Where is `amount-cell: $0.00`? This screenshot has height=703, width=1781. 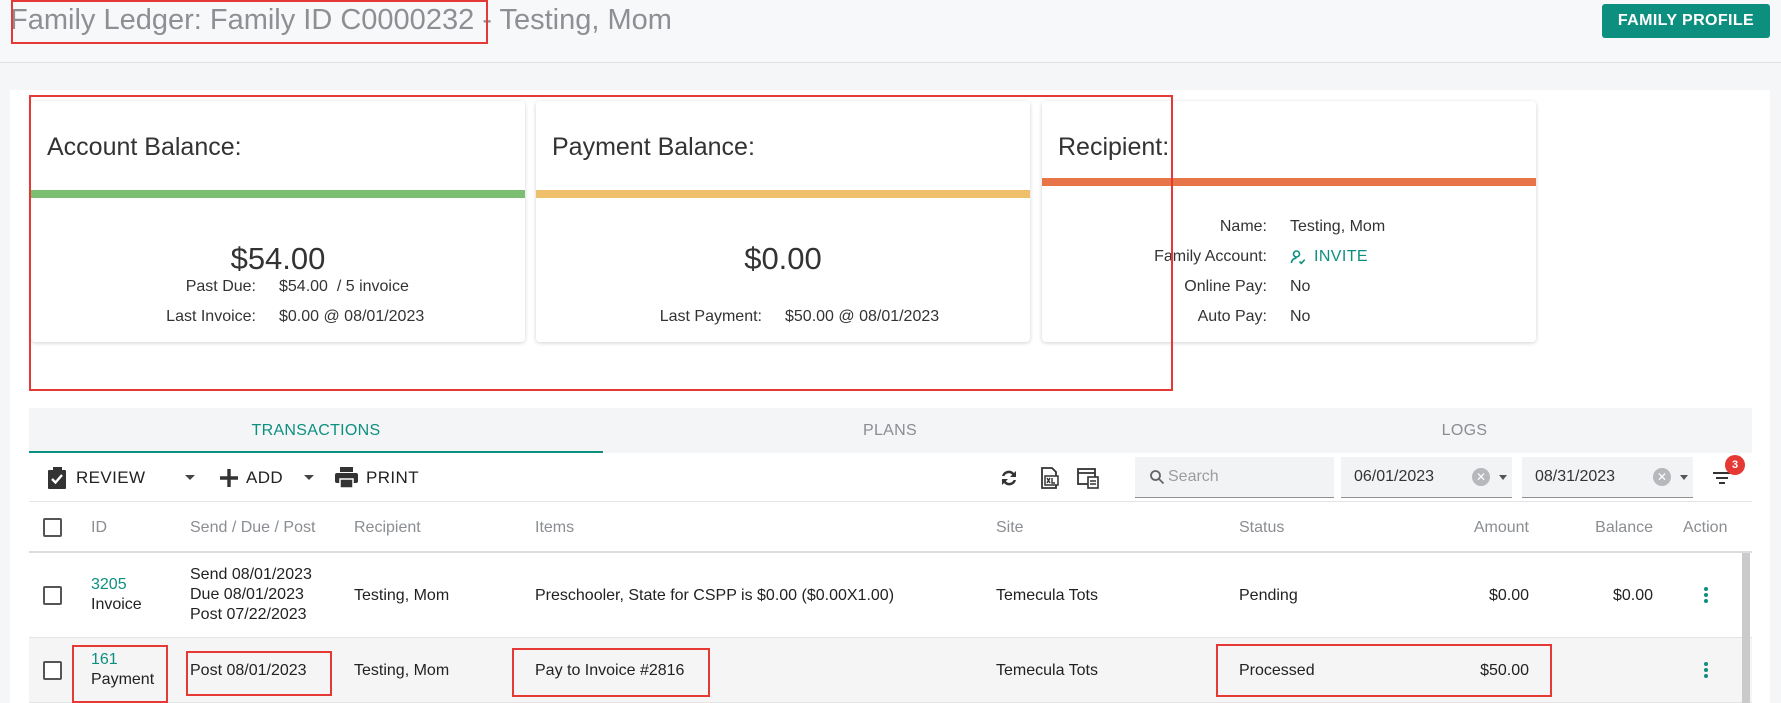
amount-cell: $0.00 is located at coordinates (1508, 595).